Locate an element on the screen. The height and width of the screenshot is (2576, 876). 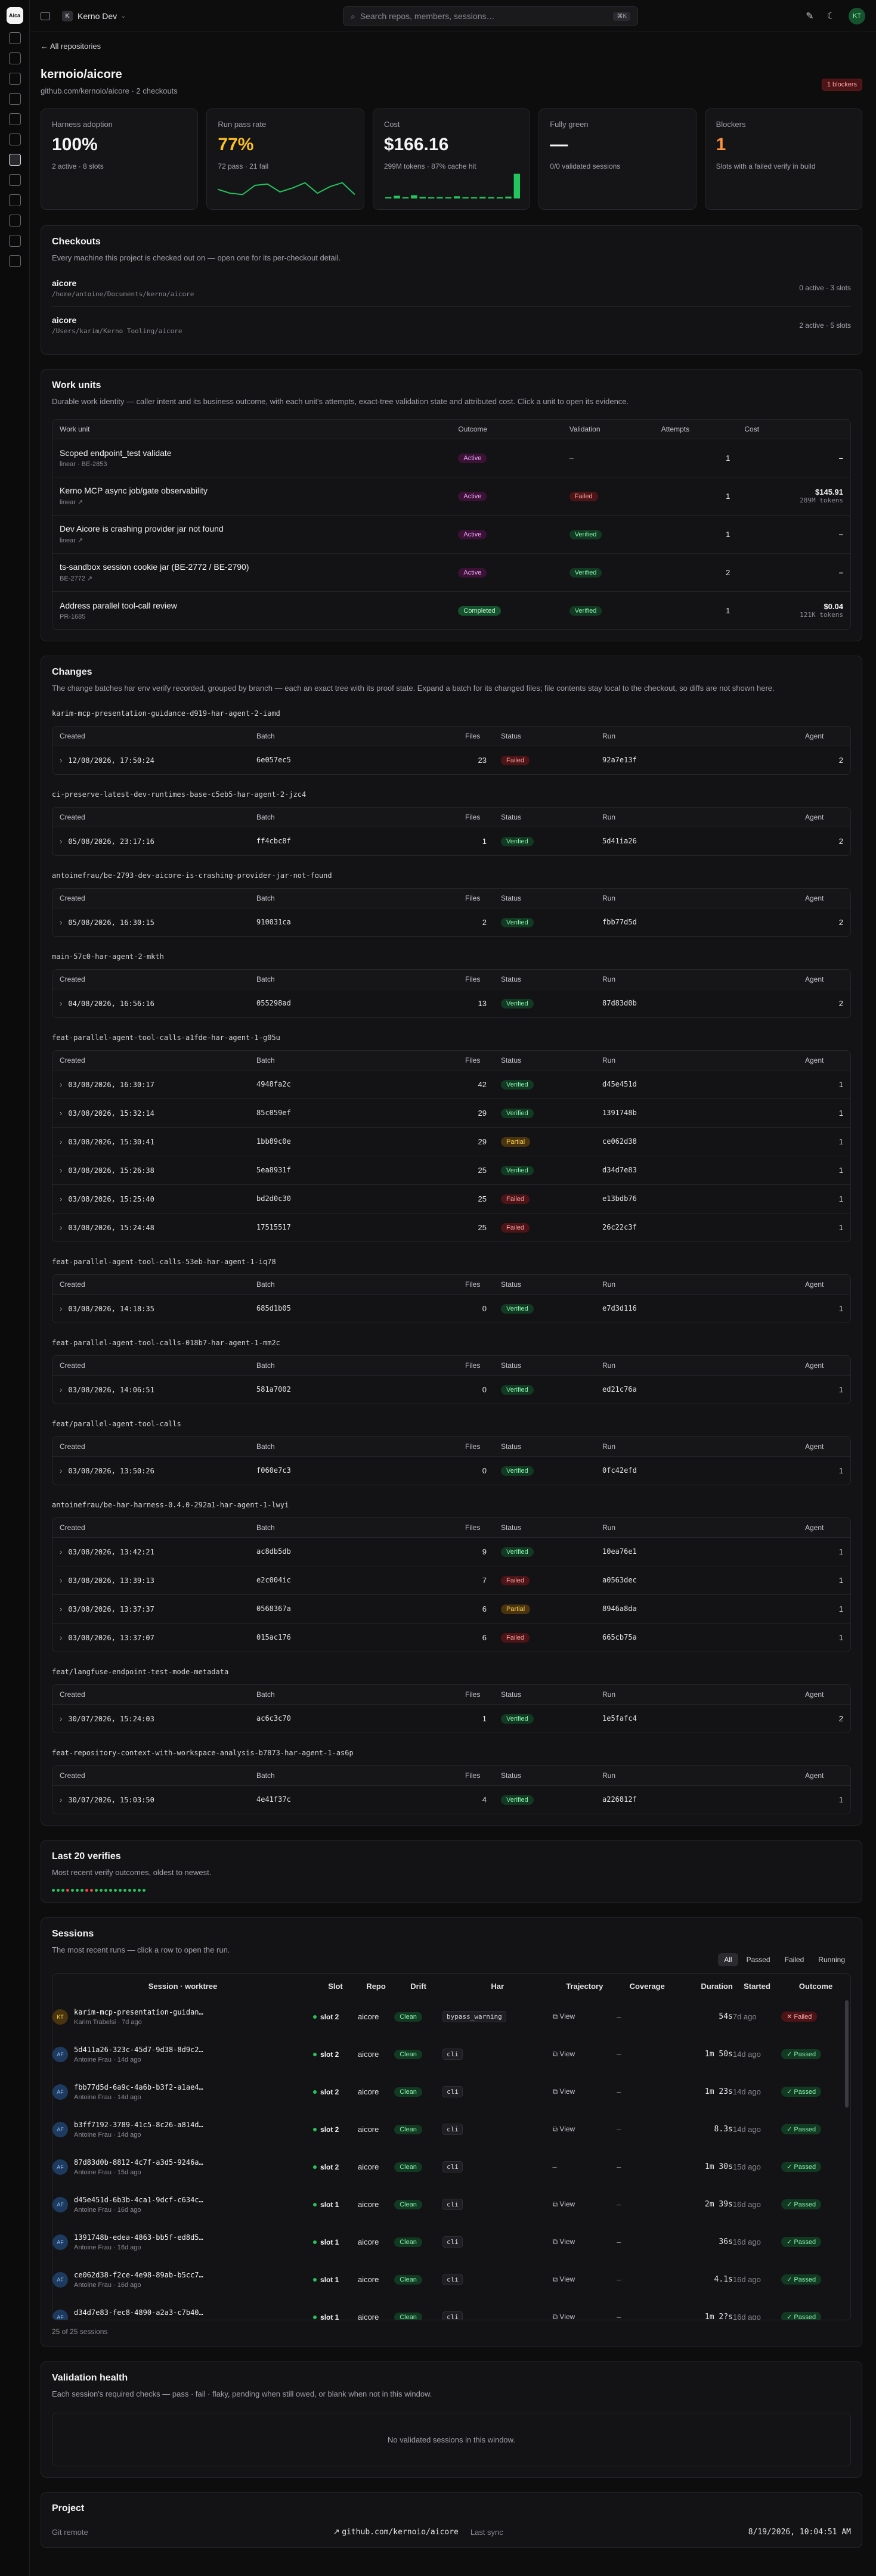
column-header: Session · worktree is located at coordinates (183, 1986).